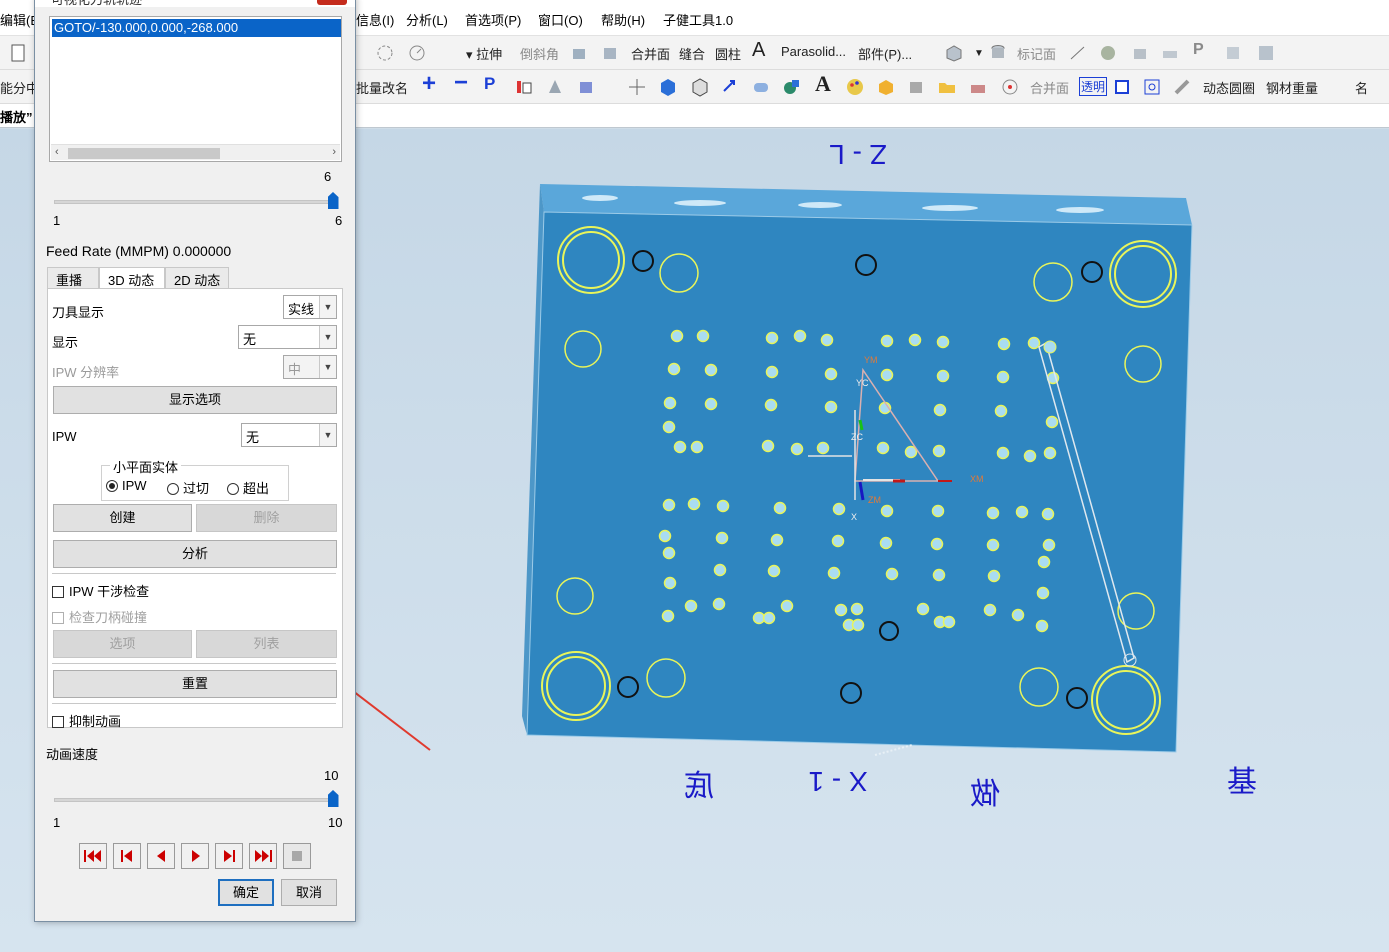 This screenshot has width=1389, height=952. I want to click on close-button: ✕, so click(332, 2).